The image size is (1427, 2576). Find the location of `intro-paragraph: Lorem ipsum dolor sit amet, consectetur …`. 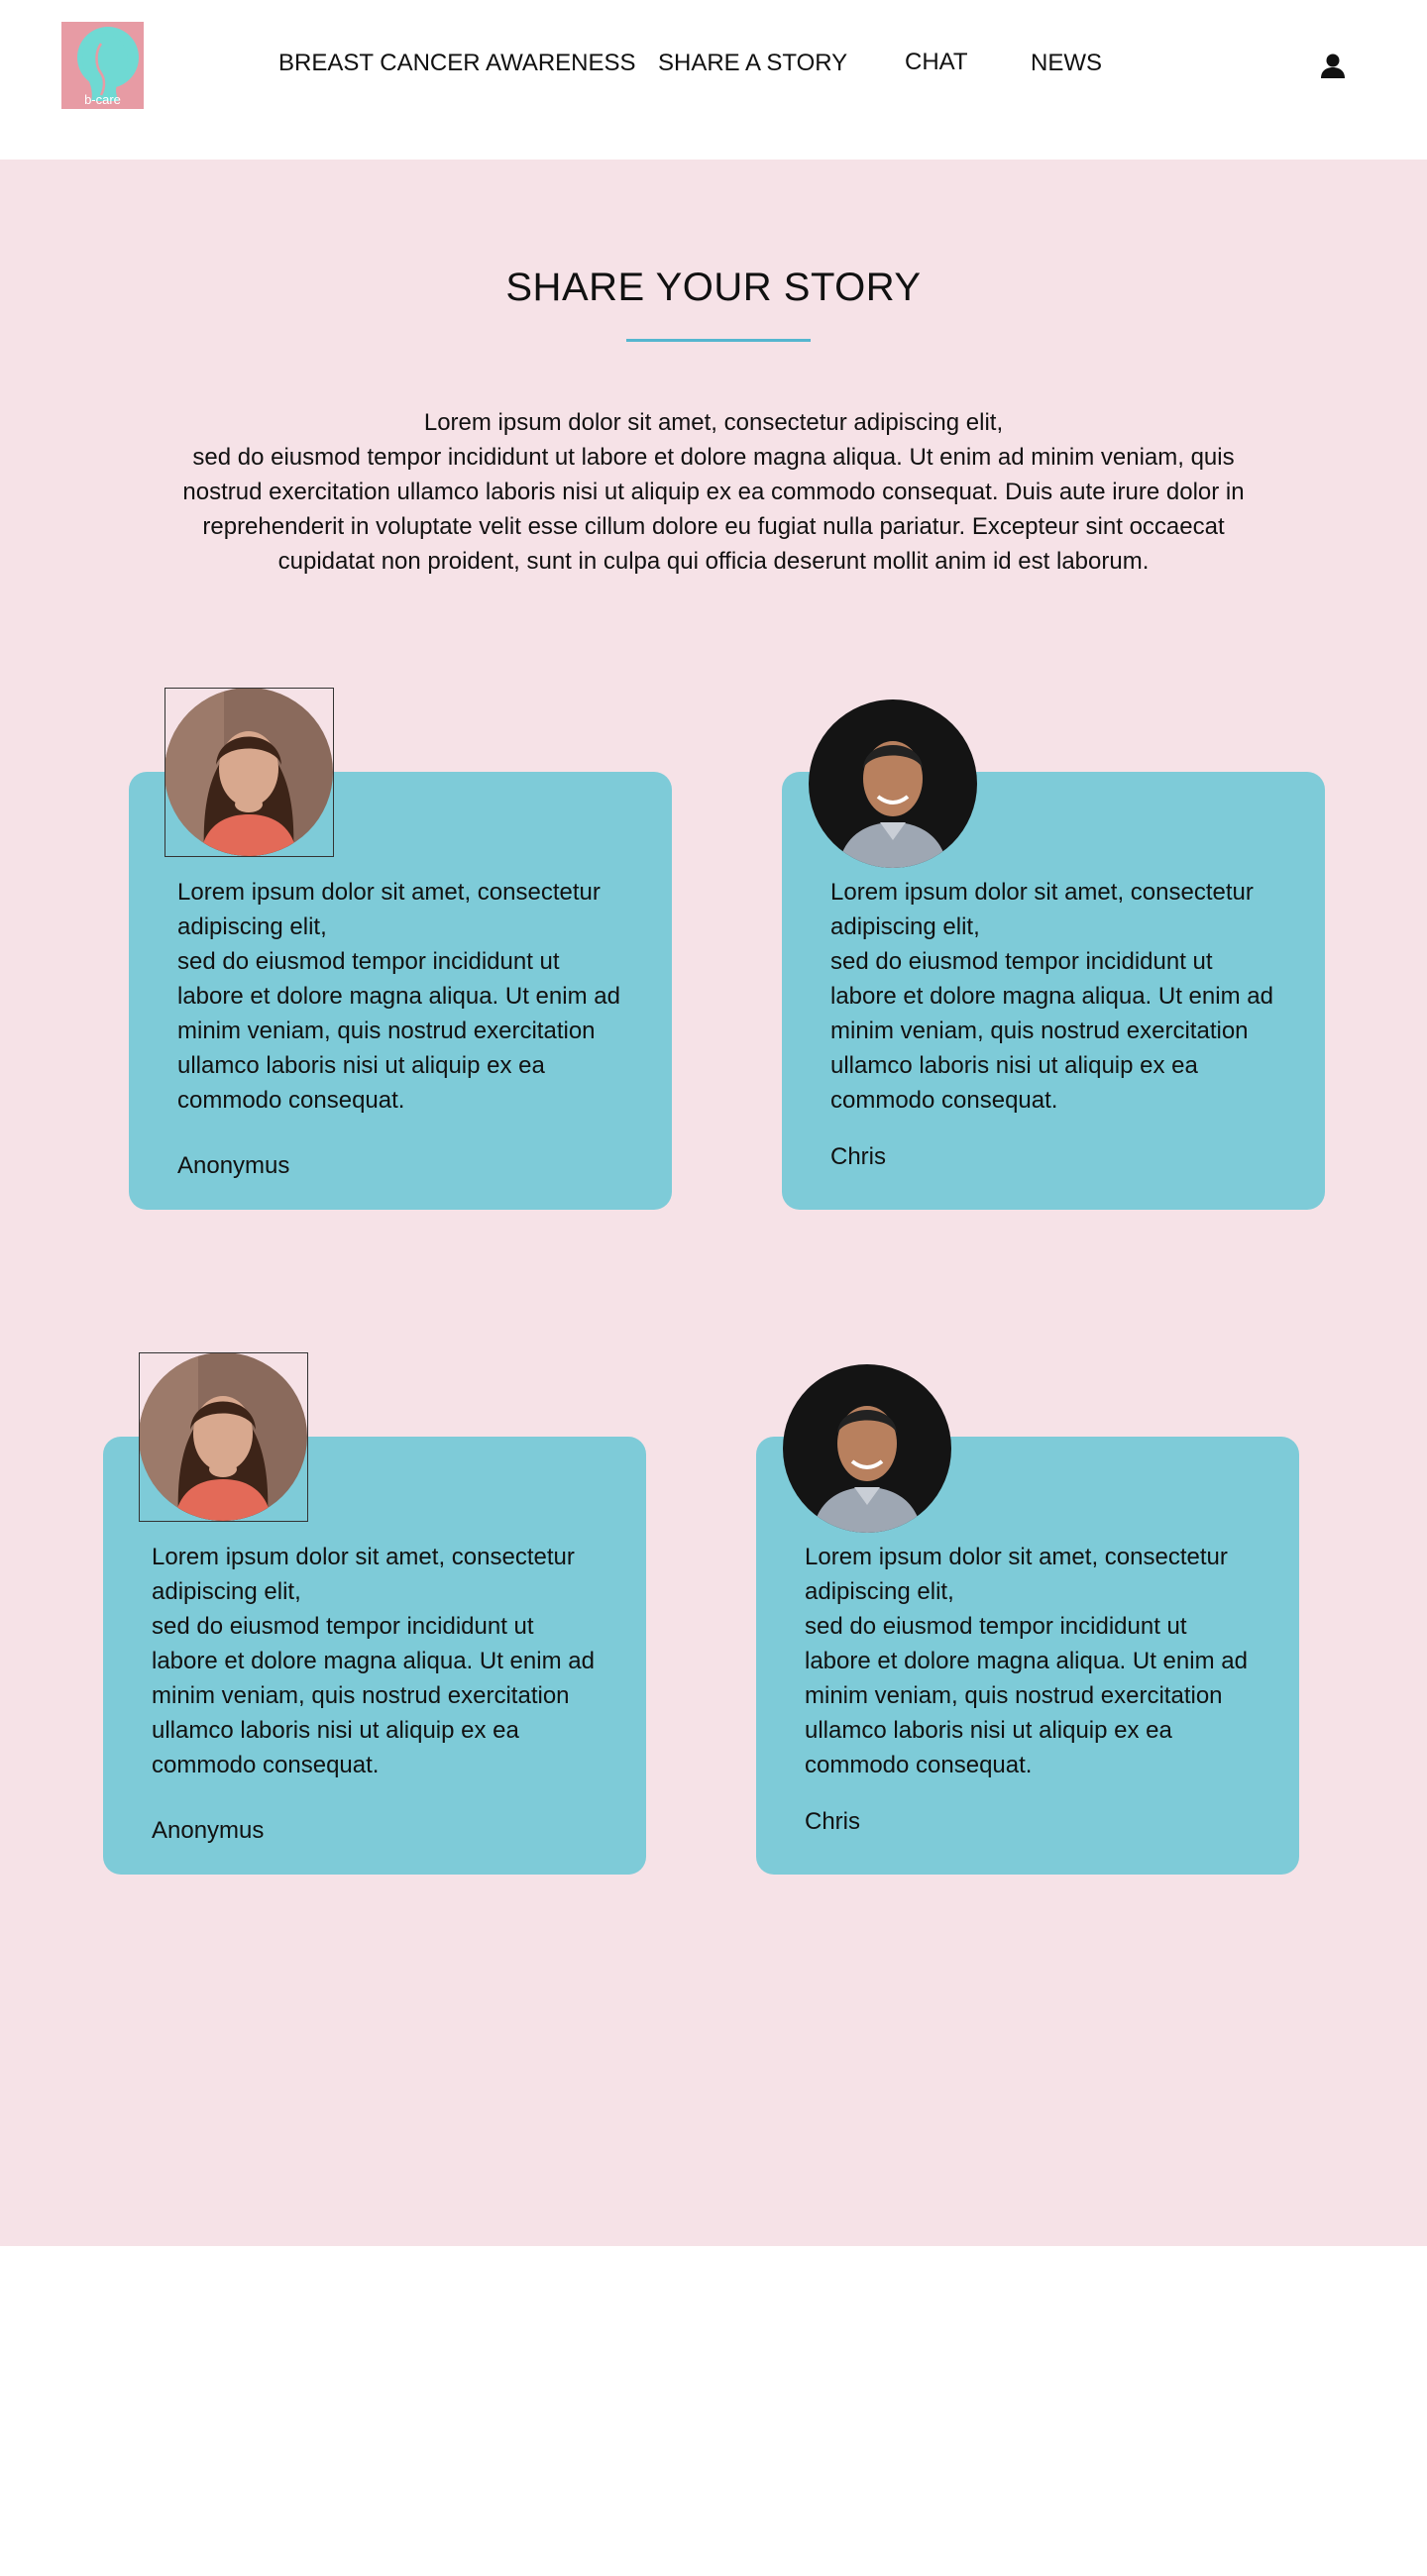

intro-paragraph: Lorem ipsum dolor sit amet, consectetur … is located at coordinates (713, 492).